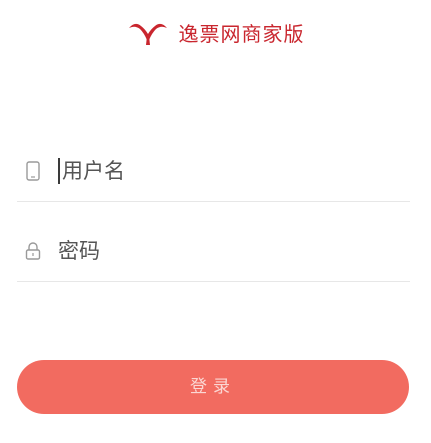  I want to click on username-input, so click(236, 171).